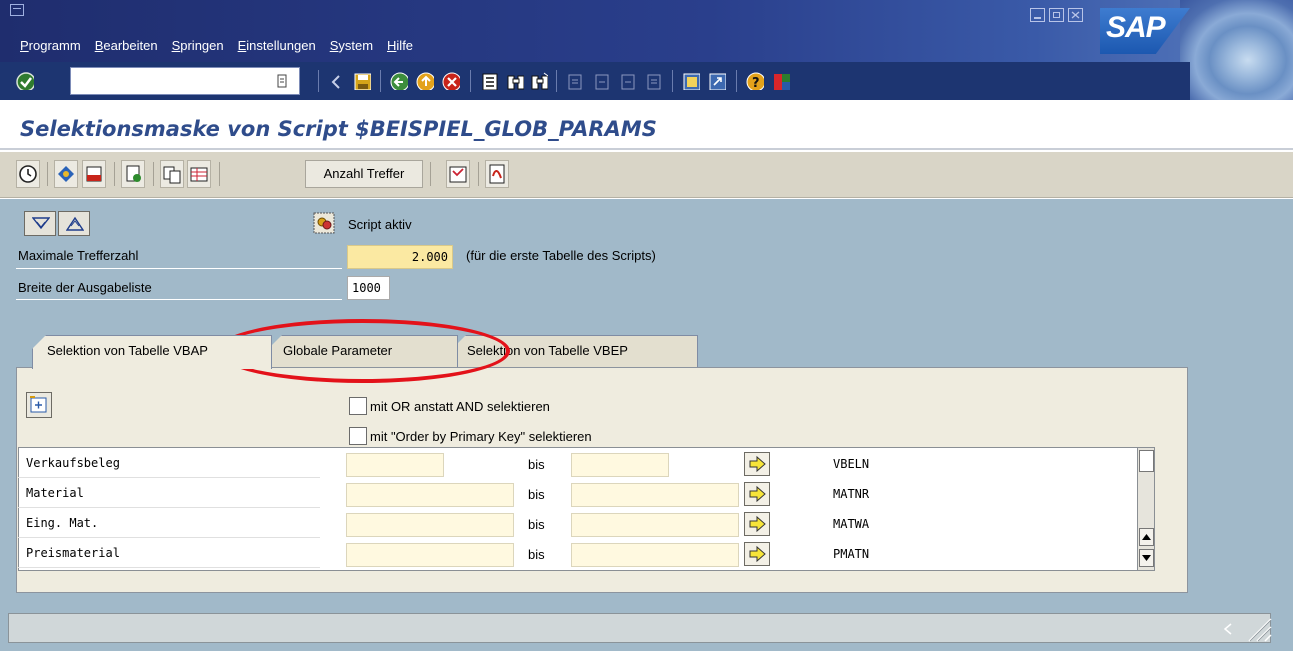 The height and width of the screenshot is (651, 1293). Describe the element at coordinates (152, 352) in the screenshot. I see `tab-selection-vbap: Selektion von Tabelle VBAP` at that location.